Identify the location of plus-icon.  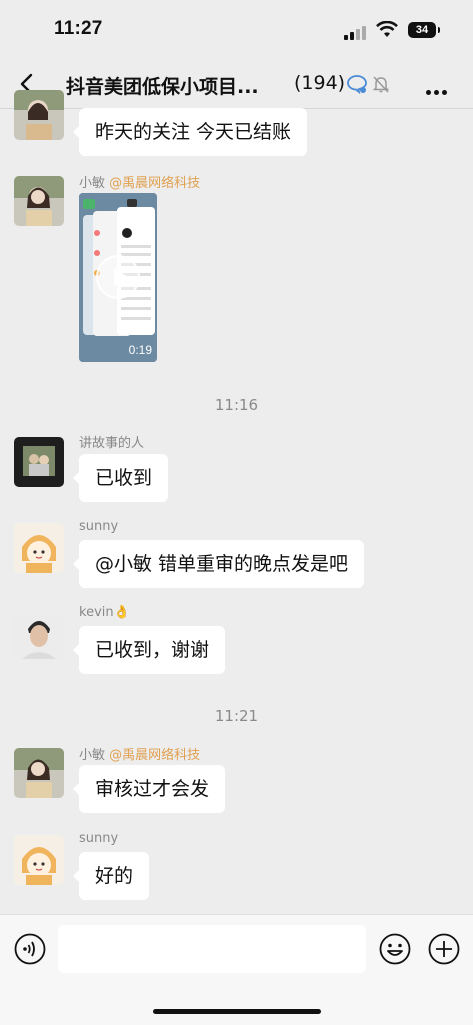
(444, 949).